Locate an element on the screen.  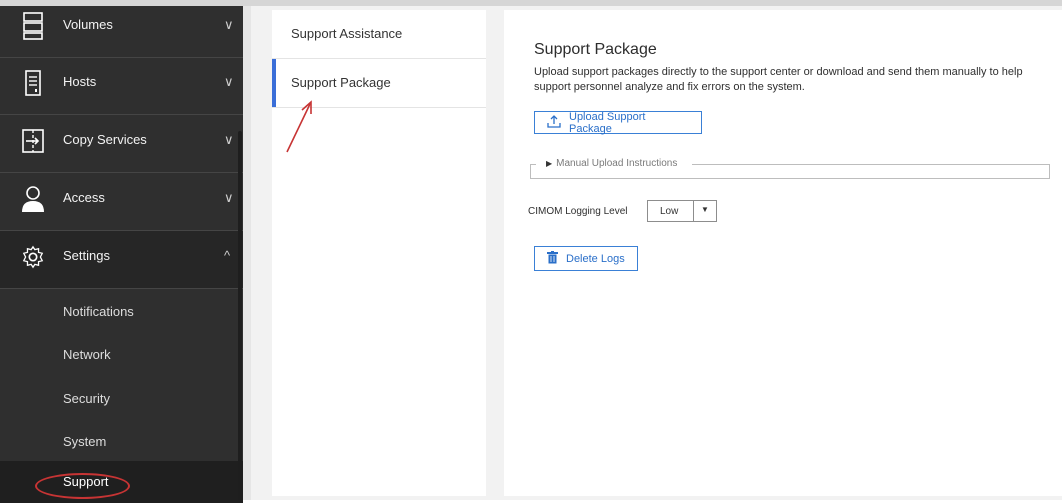
sidebar-item-label: Security is located at coordinates (86, 398).